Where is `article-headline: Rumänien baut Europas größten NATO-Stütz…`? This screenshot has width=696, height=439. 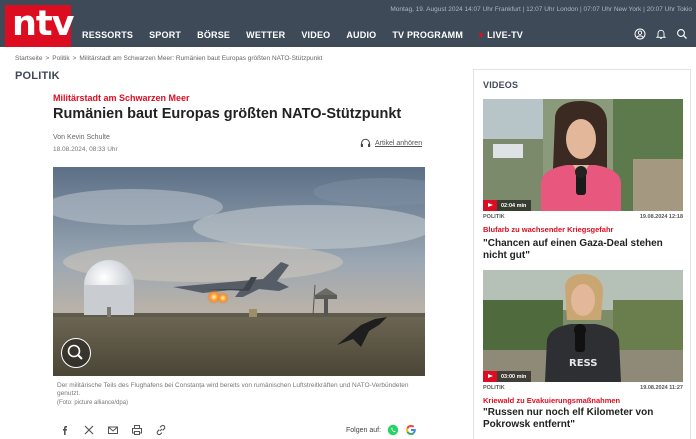
article-headline: Rumänien baut Europas größten NATO-Stütz… is located at coordinates (227, 114).